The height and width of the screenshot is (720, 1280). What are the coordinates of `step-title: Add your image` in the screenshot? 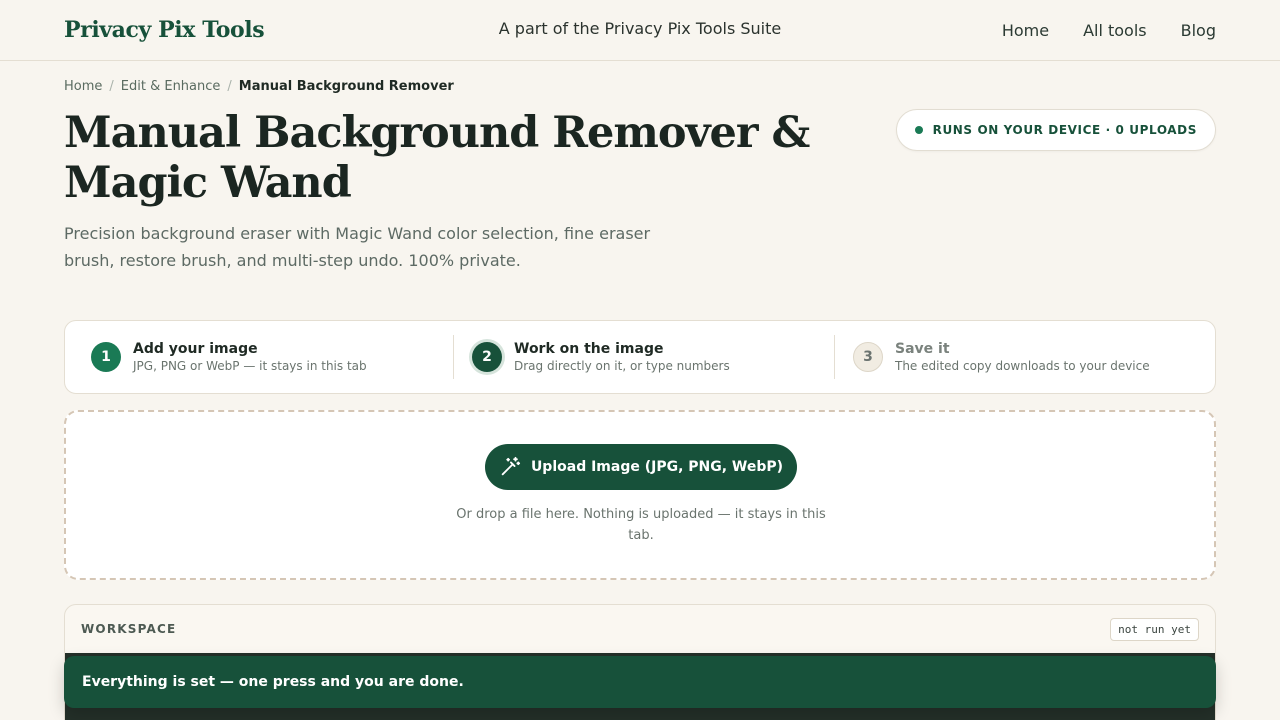 It's located at (195, 349).